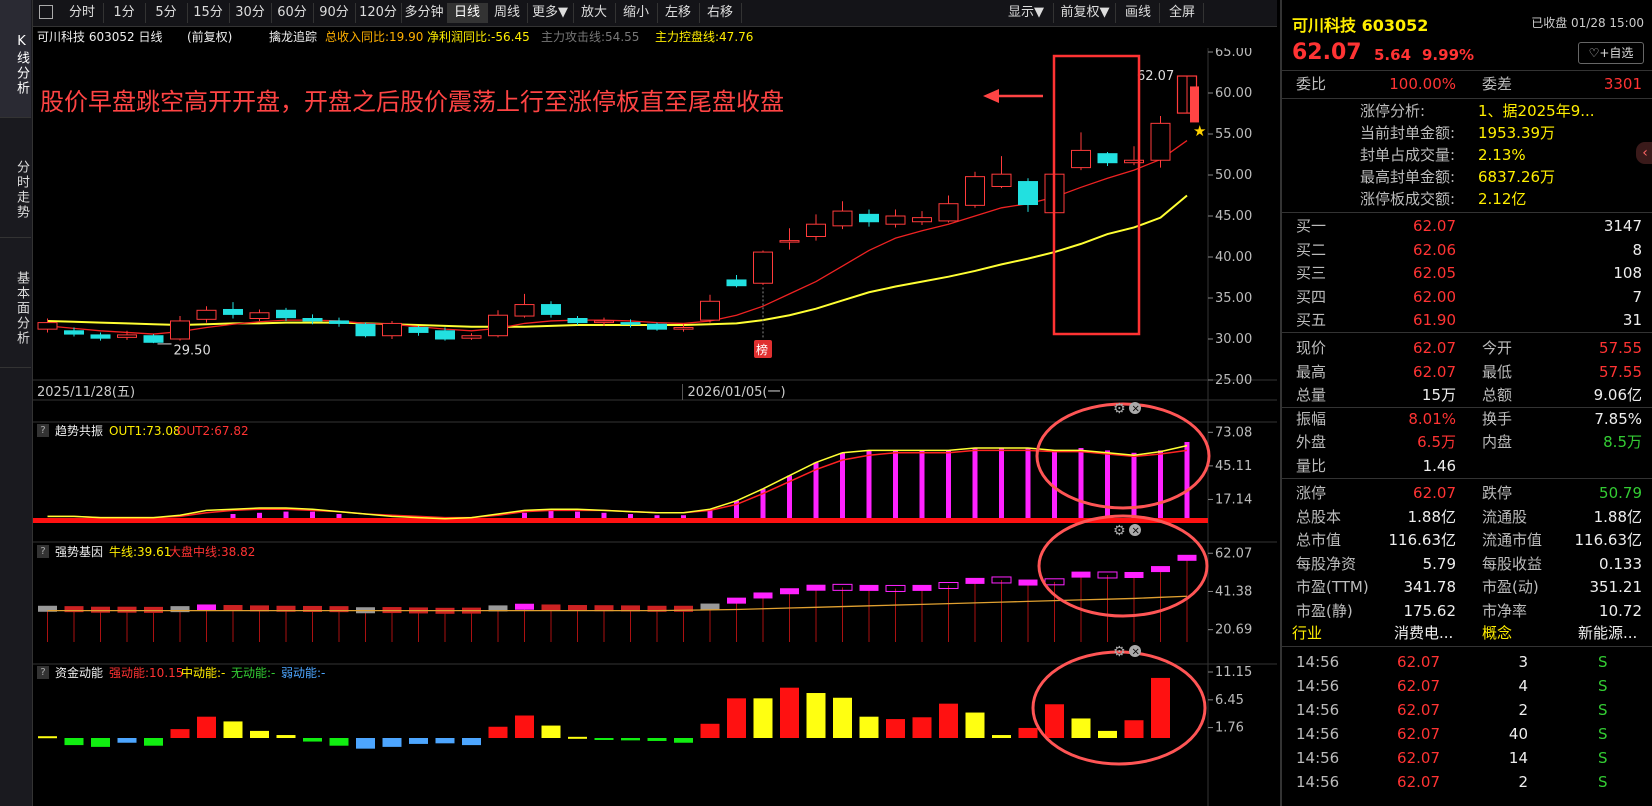  Describe the element at coordinates (82, 13) in the screenshot. I see `period-button-0: 分时` at that location.